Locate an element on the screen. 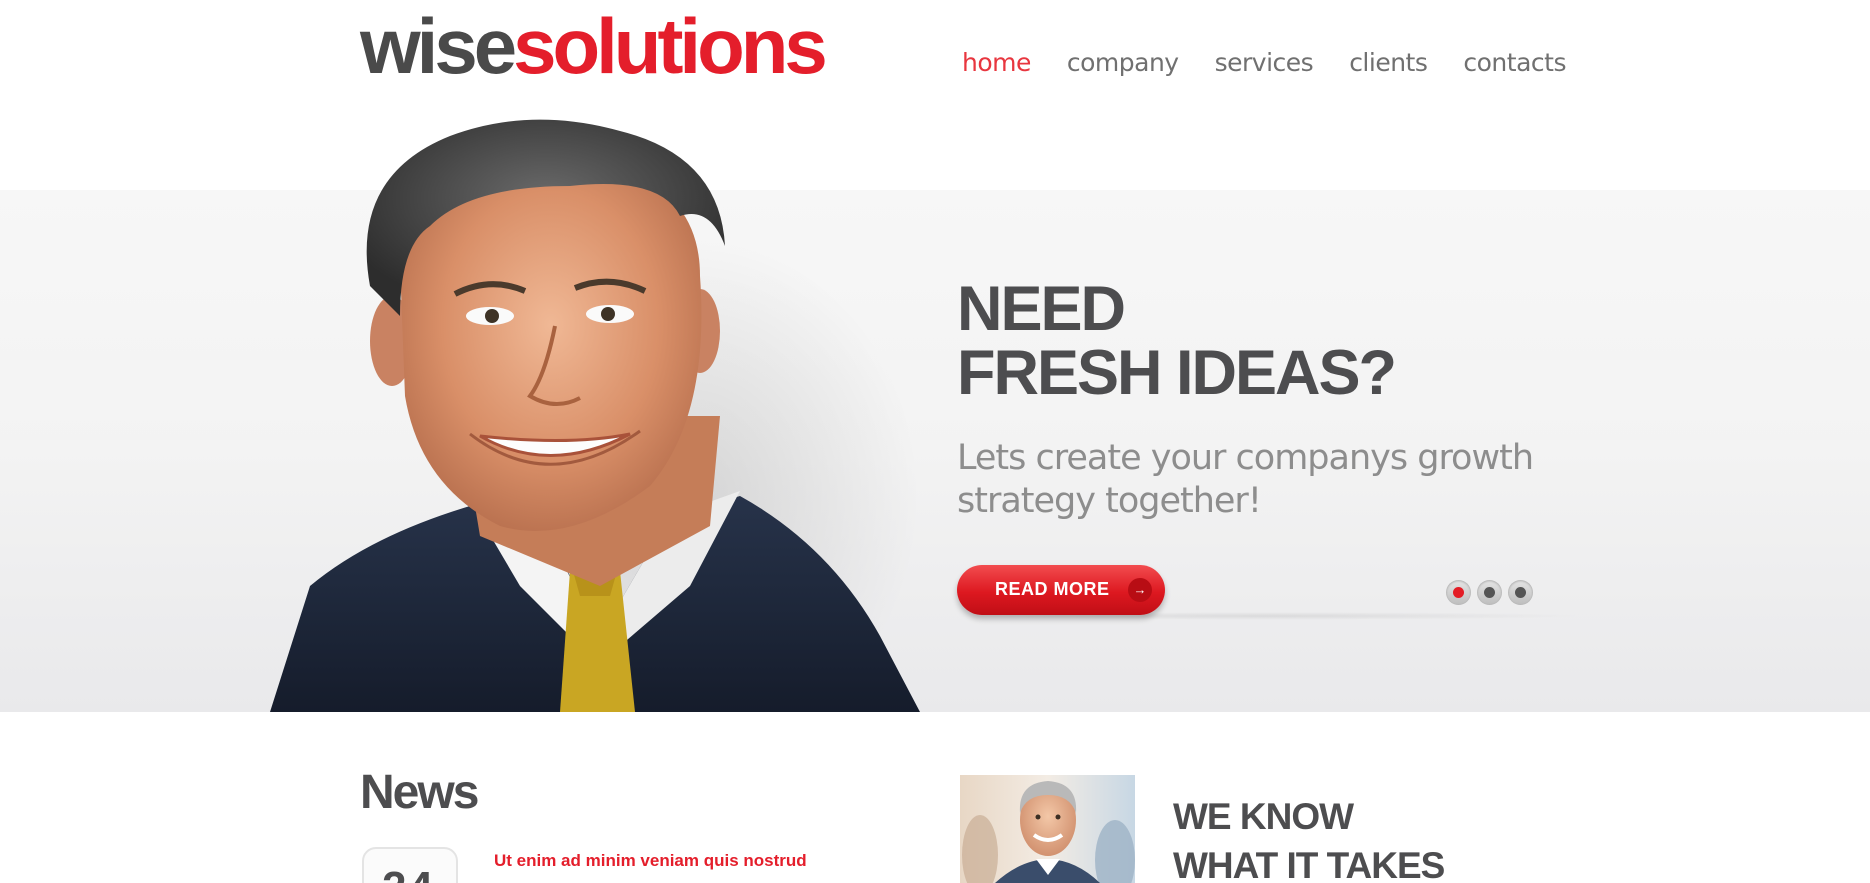 This screenshot has height=883, width=1870. hero-title-line1: NEED is located at coordinates (1041, 309).